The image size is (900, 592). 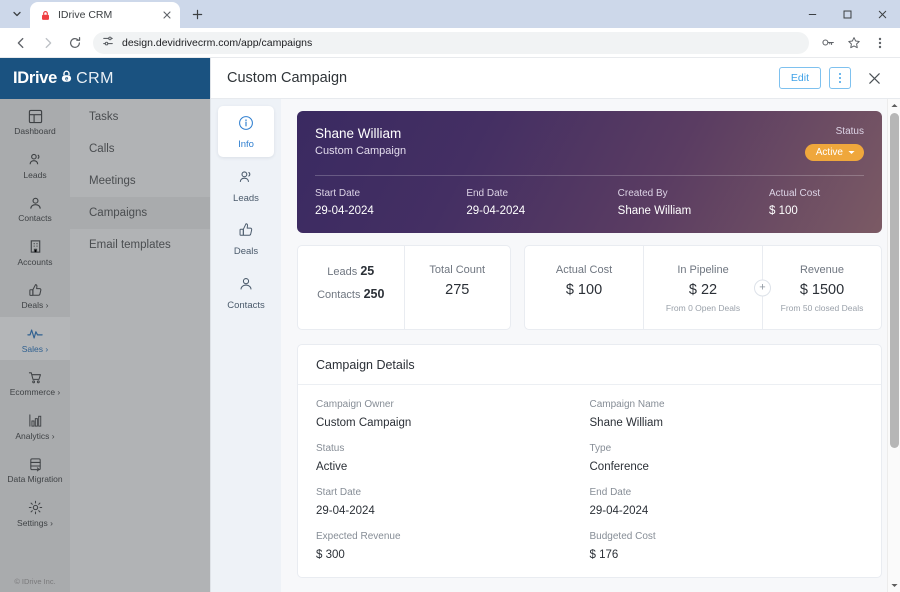 I want to click on sidebar-item-contacts: Contacts, so click(x=35, y=208).